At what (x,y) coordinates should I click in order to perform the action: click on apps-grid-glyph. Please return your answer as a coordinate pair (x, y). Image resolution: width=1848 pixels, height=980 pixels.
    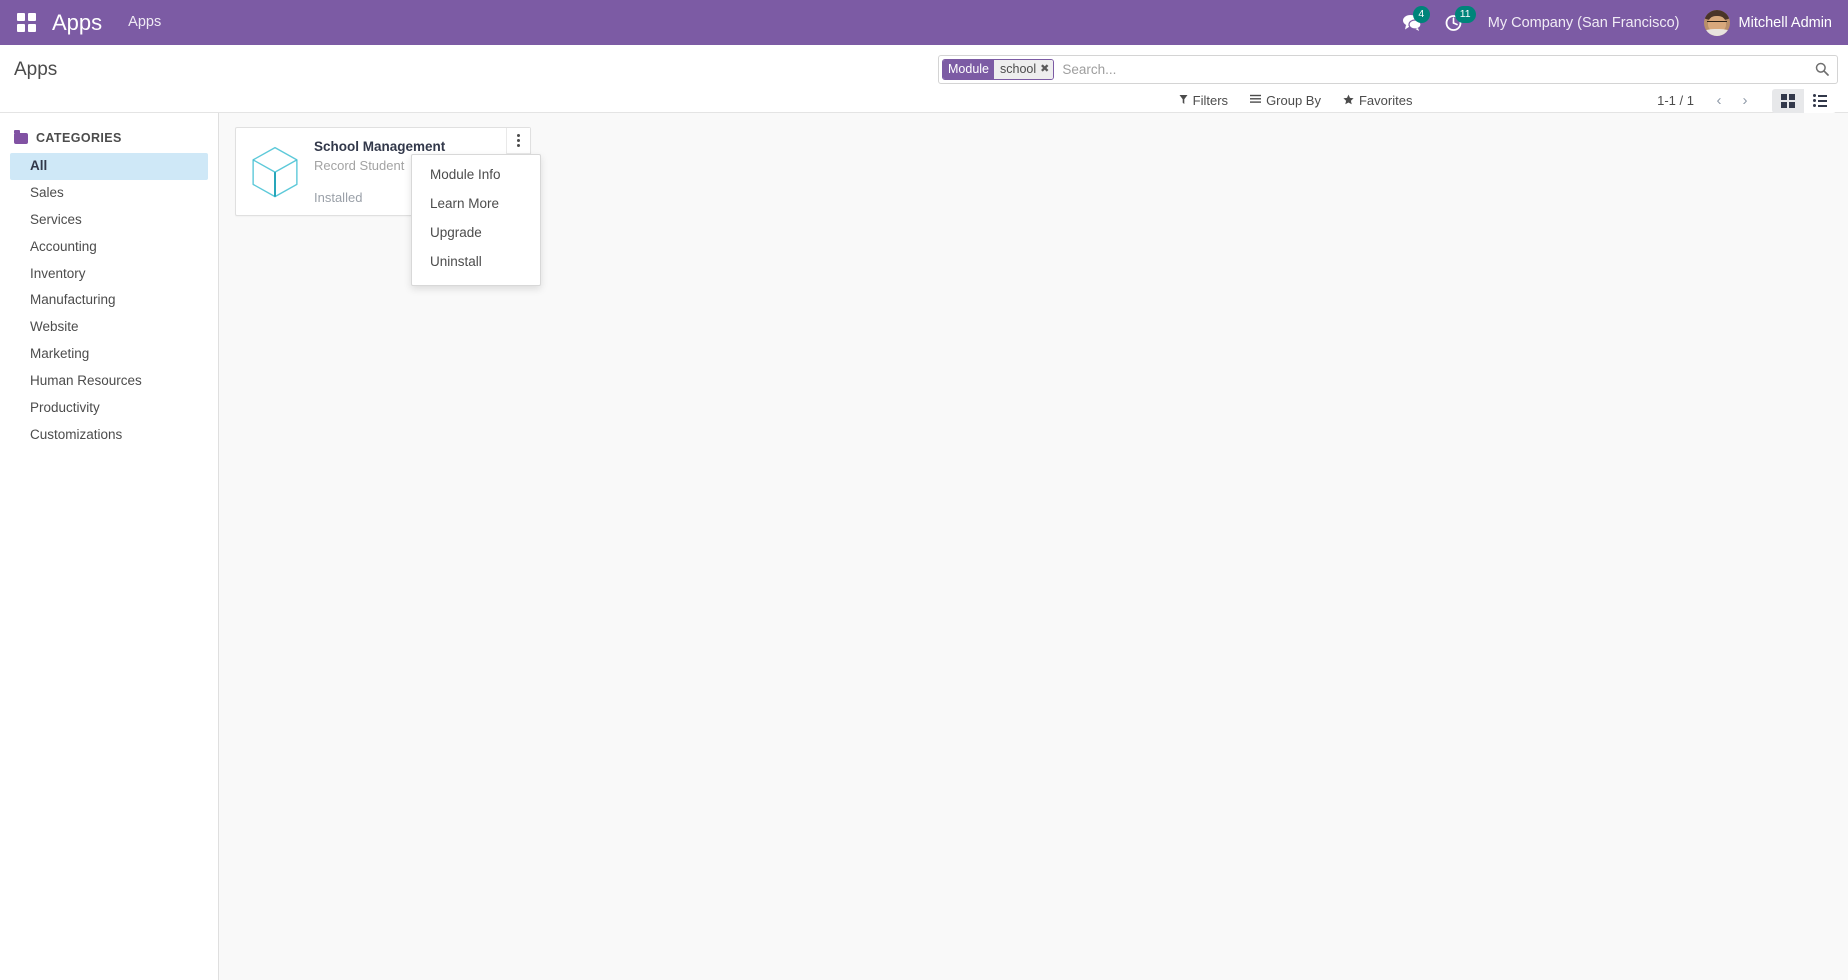
    Looking at the image, I should click on (26, 22).